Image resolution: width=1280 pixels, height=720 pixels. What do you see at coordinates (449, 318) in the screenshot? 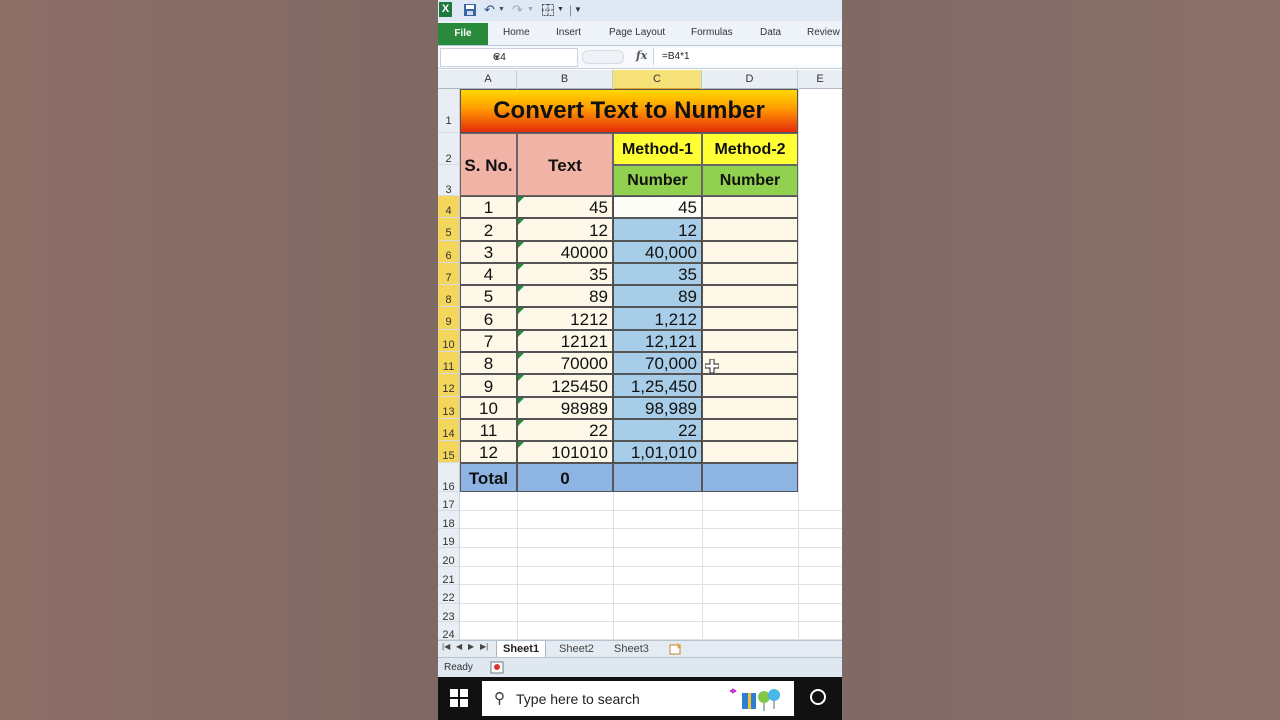
I see `row-header-9: 9` at bounding box center [449, 318].